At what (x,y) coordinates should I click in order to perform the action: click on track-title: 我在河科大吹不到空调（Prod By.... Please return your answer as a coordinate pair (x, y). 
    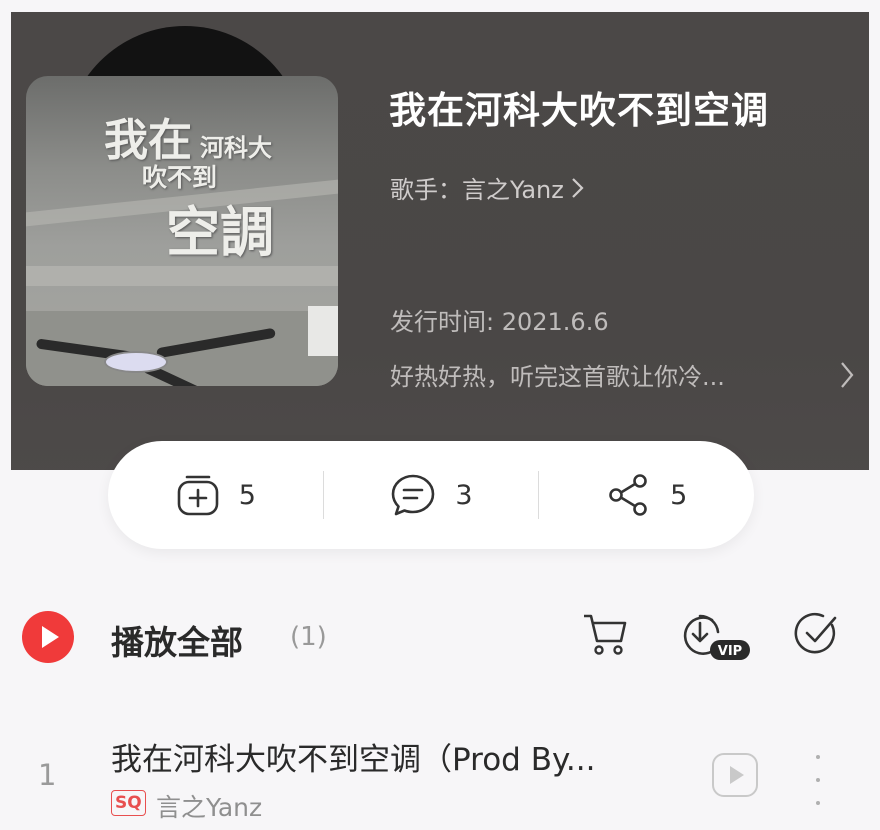
    Looking at the image, I should click on (353, 760).